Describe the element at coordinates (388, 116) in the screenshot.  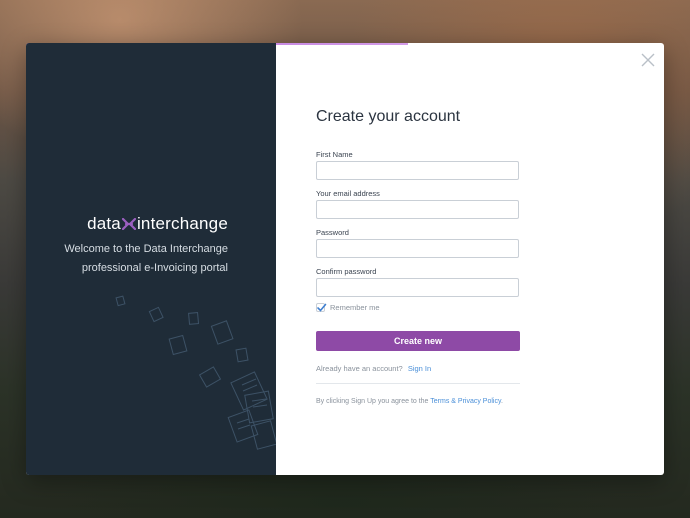
I see `page-title: Create your account` at that location.